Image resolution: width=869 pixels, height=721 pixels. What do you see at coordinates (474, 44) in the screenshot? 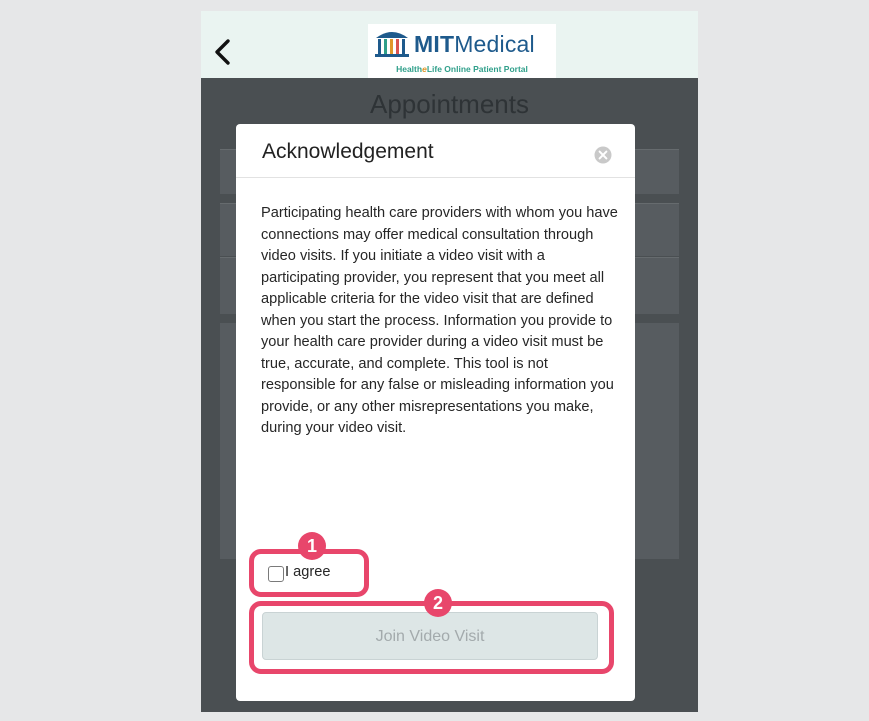
I see `logo-wordmark: MITMedical` at bounding box center [474, 44].